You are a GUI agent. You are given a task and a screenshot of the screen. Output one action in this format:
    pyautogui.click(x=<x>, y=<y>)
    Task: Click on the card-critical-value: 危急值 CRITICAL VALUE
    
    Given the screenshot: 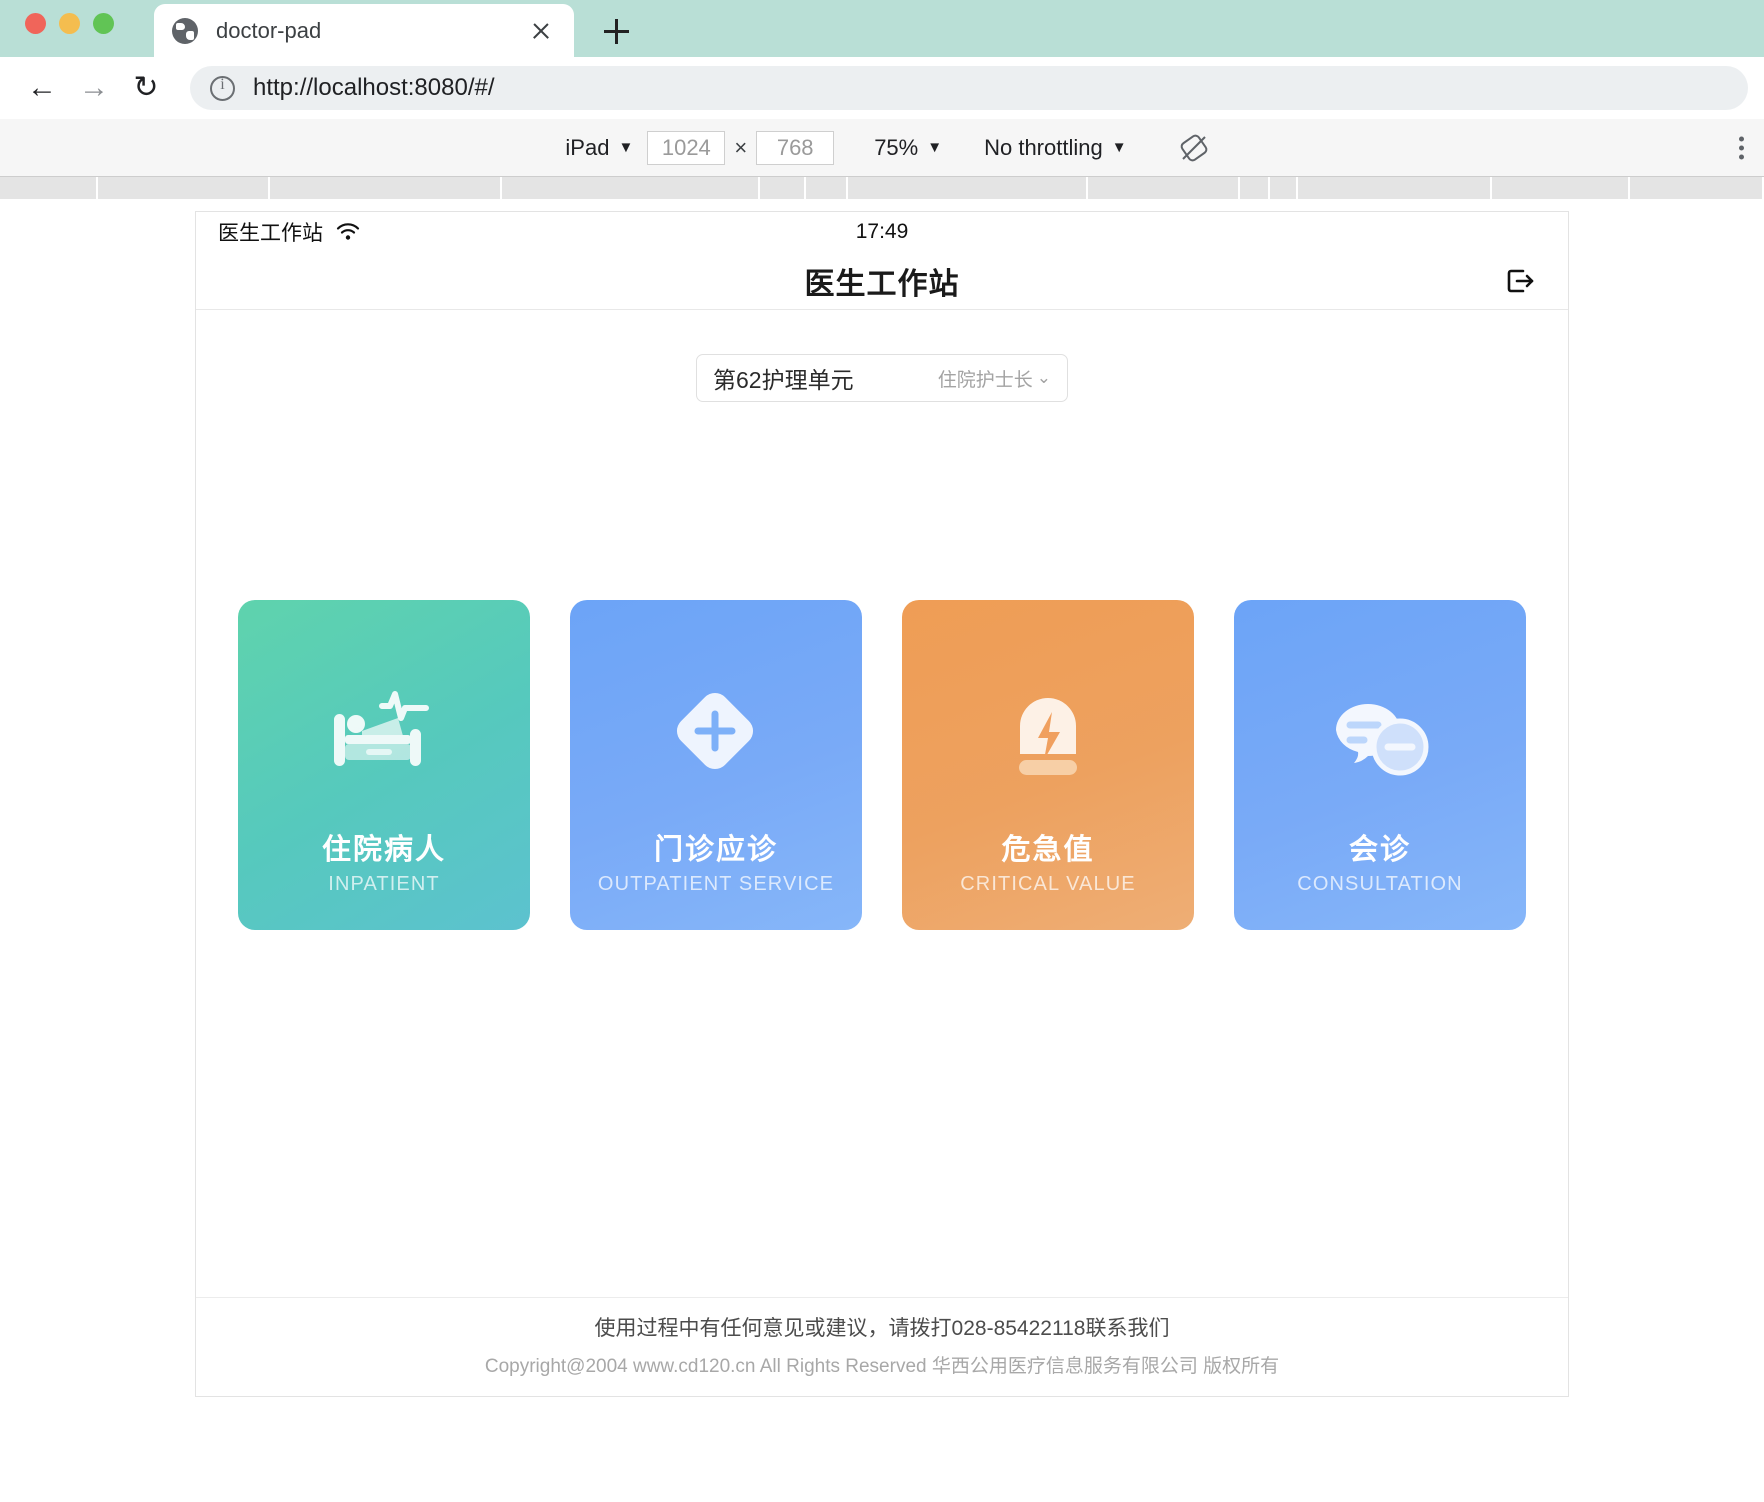 What is the action you would take?
    pyautogui.click(x=1048, y=765)
    